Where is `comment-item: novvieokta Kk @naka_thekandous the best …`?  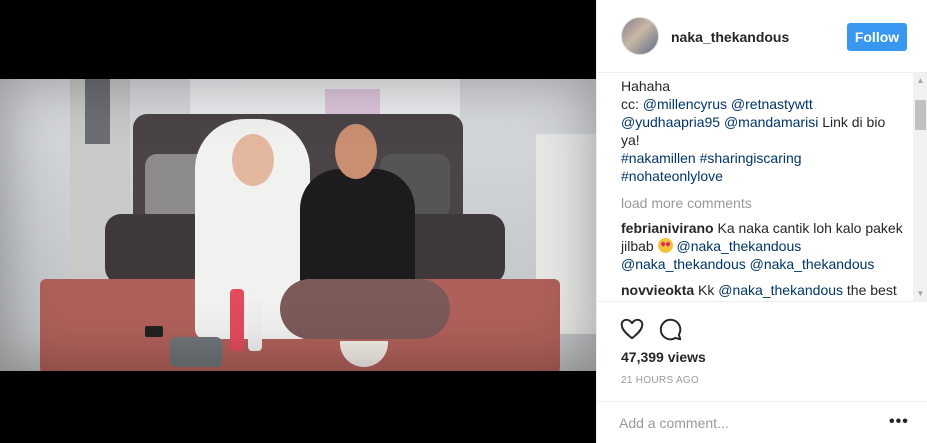 comment-item: novvieokta Kk @naka_thekandous the best … is located at coordinates (764, 291).